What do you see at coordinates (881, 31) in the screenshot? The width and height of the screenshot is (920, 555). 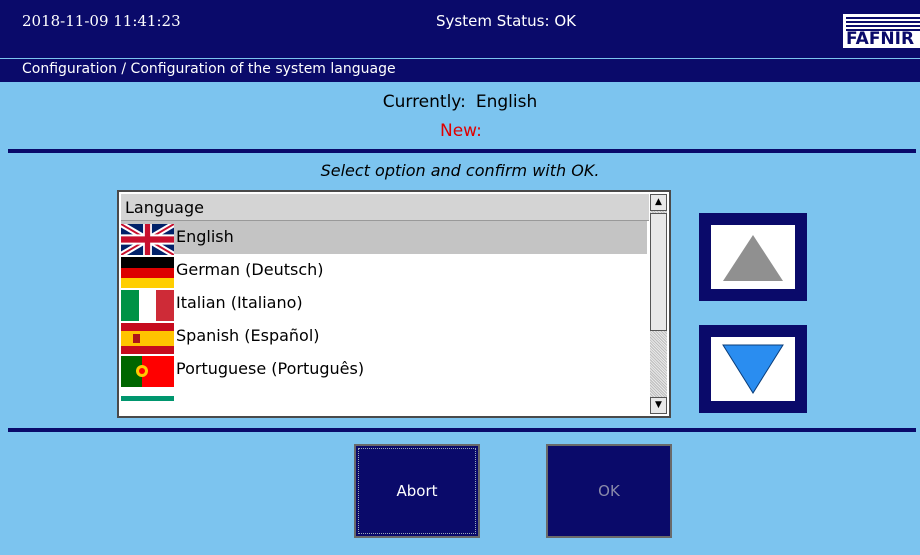 I see `fafnir-logo: FAFNIR` at bounding box center [881, 31].